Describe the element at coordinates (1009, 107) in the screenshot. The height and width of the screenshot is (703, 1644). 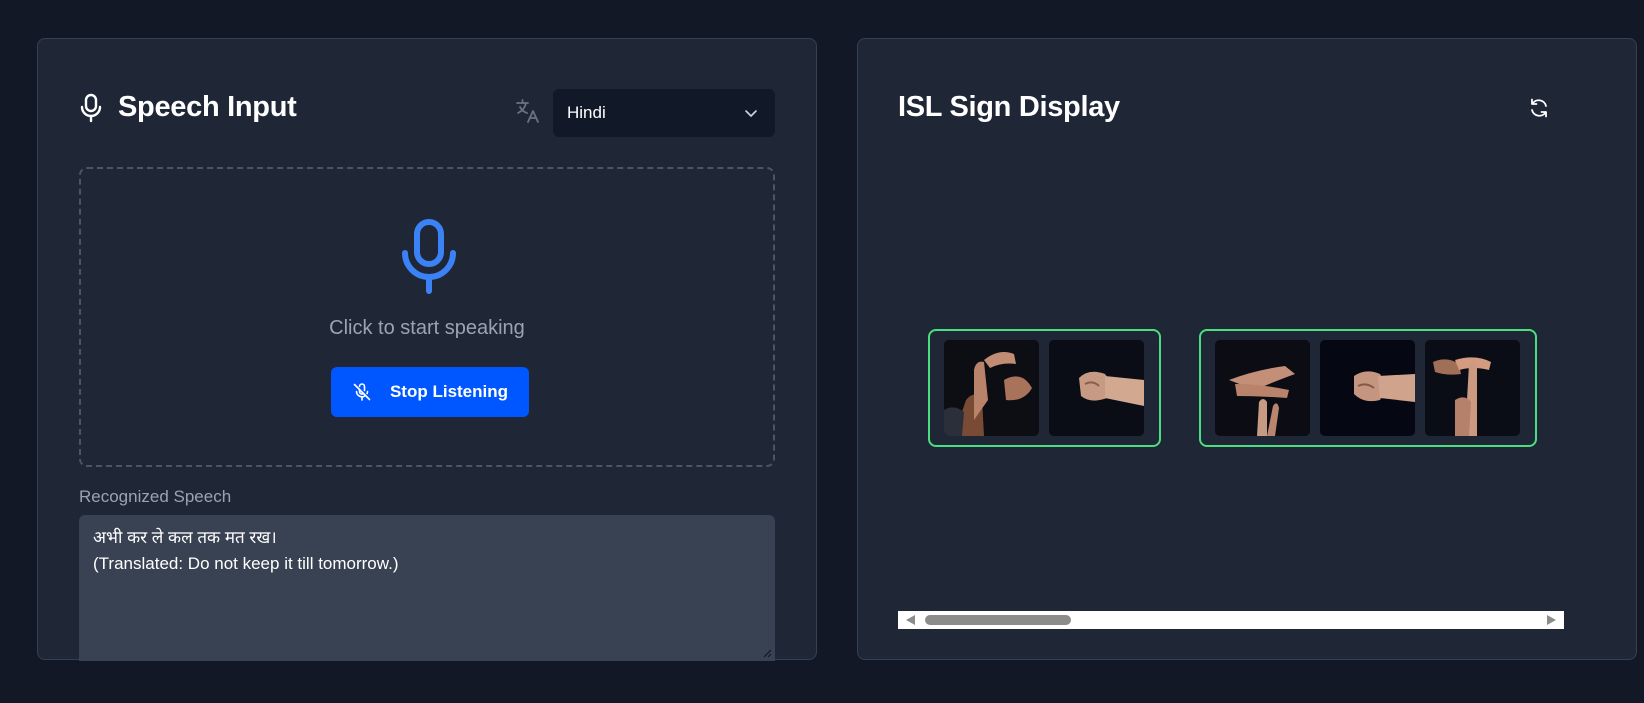
I see `isl-sign-title: ISL Sign Display` at that location.